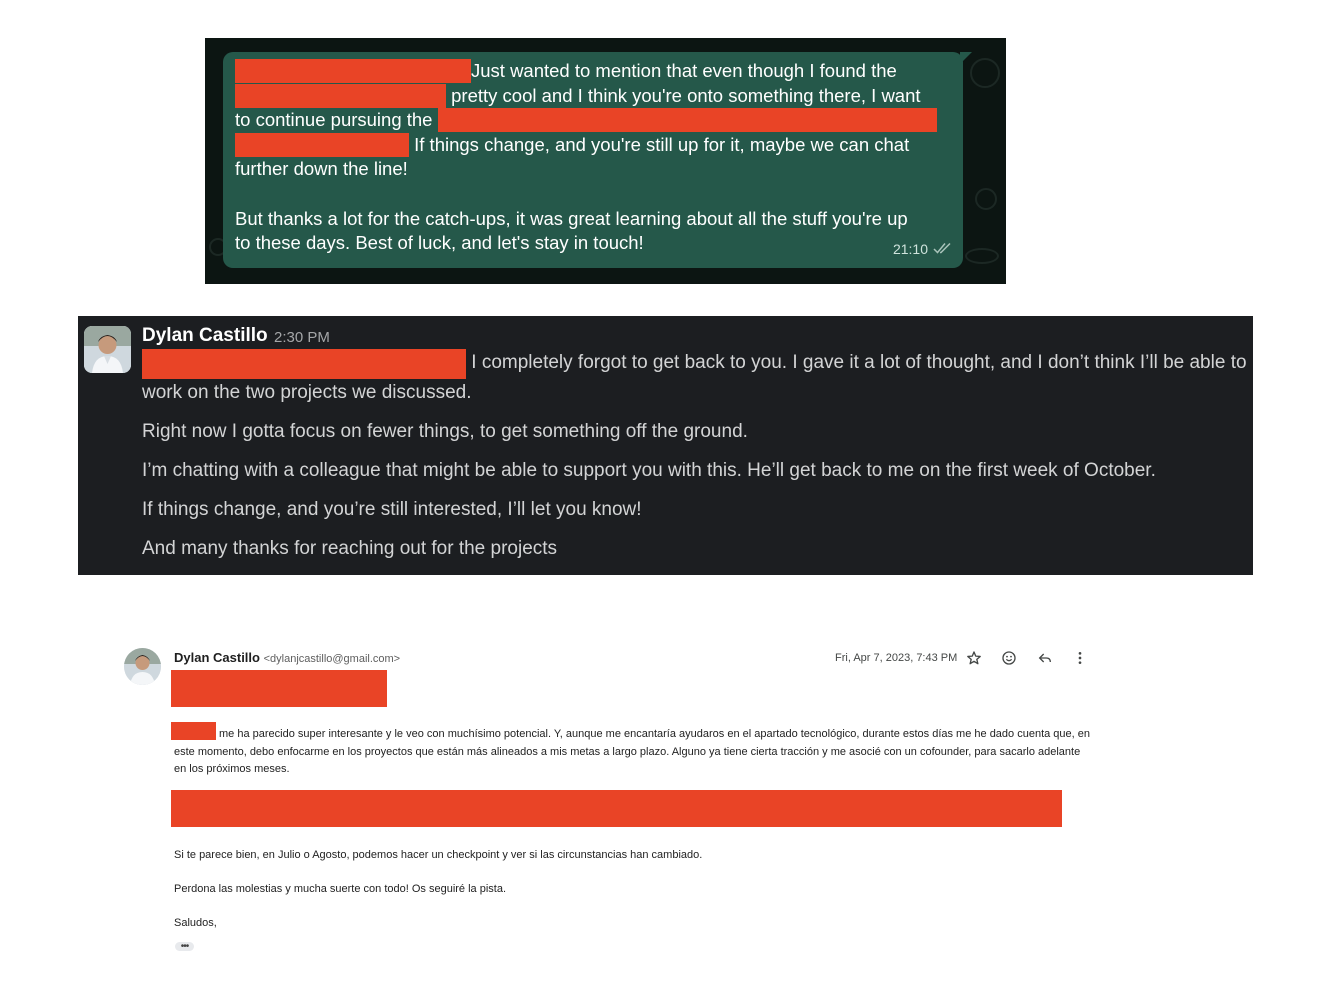 The height and width of the screenshot is (992, 1322). What do you see at coordinates (943, 249) in the screenshot?
I see `double-check-icon` at bounding box center [943, 249].